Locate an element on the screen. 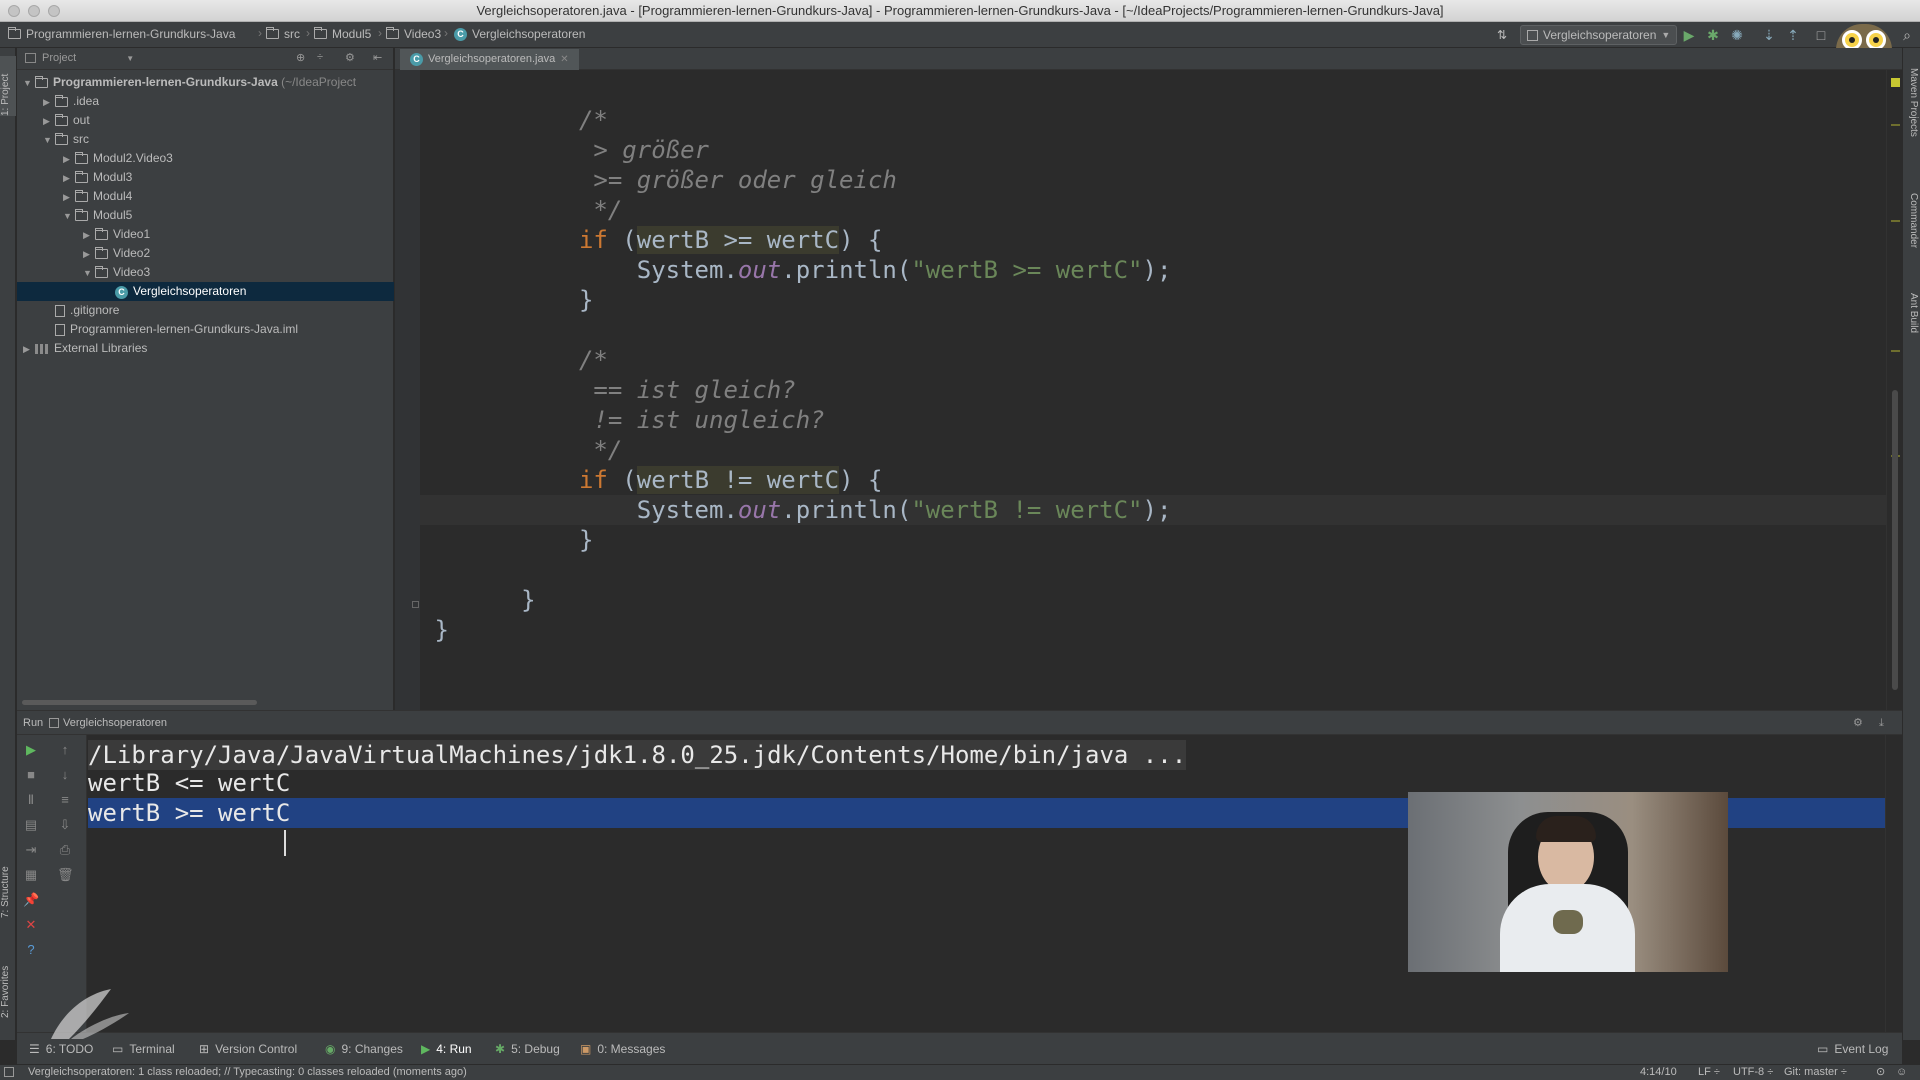  tree-item: .gitignore is located at coordinates (205, 310).